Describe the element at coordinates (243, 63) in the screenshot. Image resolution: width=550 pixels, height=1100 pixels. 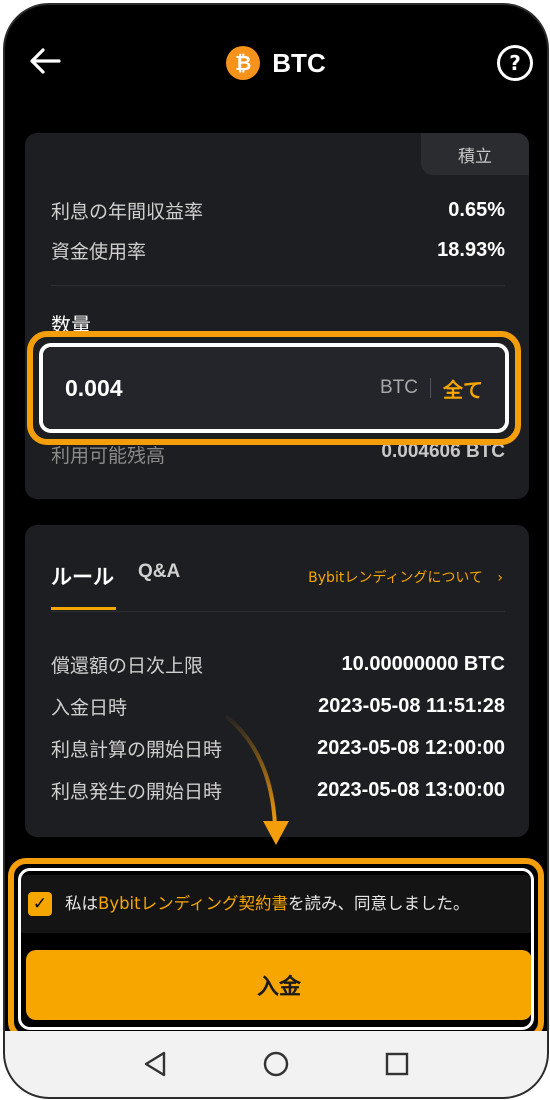
I see `bitcoin-icon: ₿` at that location.